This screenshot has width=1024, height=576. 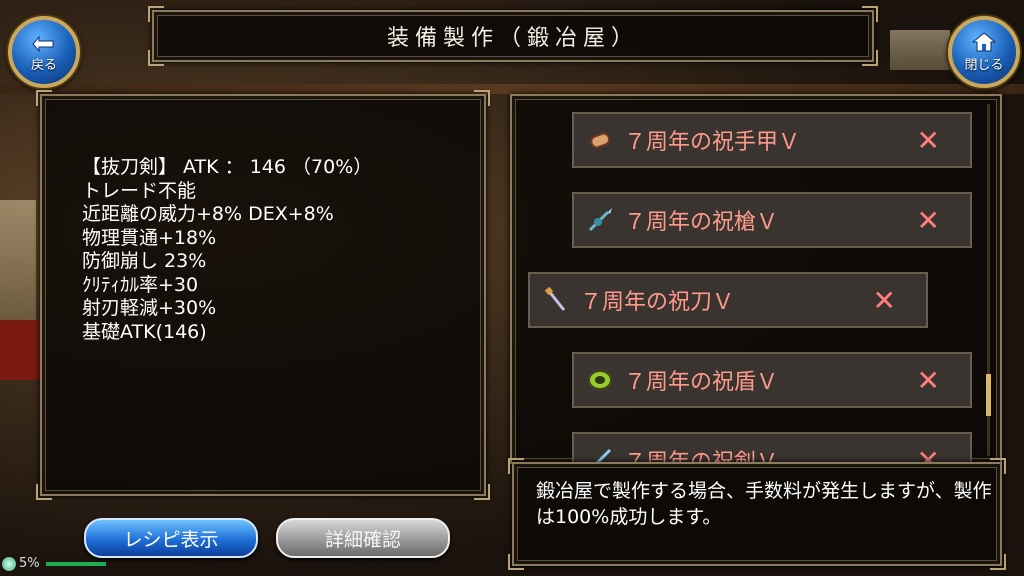 What do you see at coordinates (149, 308) in the screenshot?
I see `stat-line: 射刃軽減+30%` at bounding box center [149, 308].